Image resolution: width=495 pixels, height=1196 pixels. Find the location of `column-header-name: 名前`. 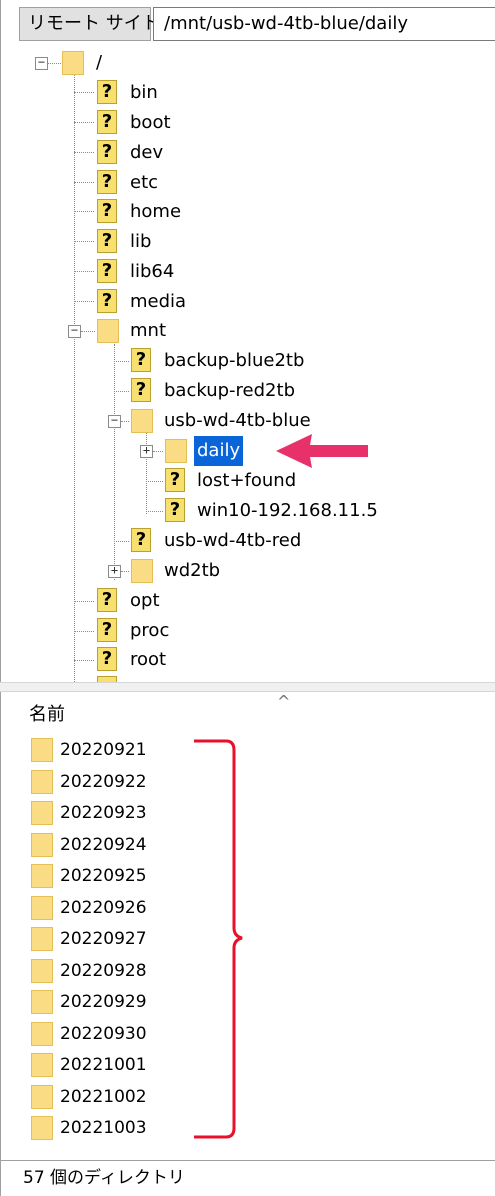

column-header-name: 名前 is located at coordinates (47, 715).